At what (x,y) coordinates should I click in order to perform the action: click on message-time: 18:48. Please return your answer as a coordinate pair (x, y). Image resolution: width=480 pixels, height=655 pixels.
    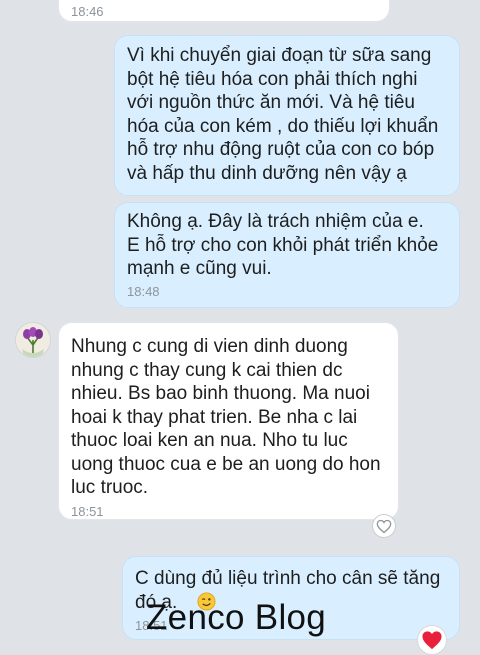
    Looking at the image, I should click on (143, 291).